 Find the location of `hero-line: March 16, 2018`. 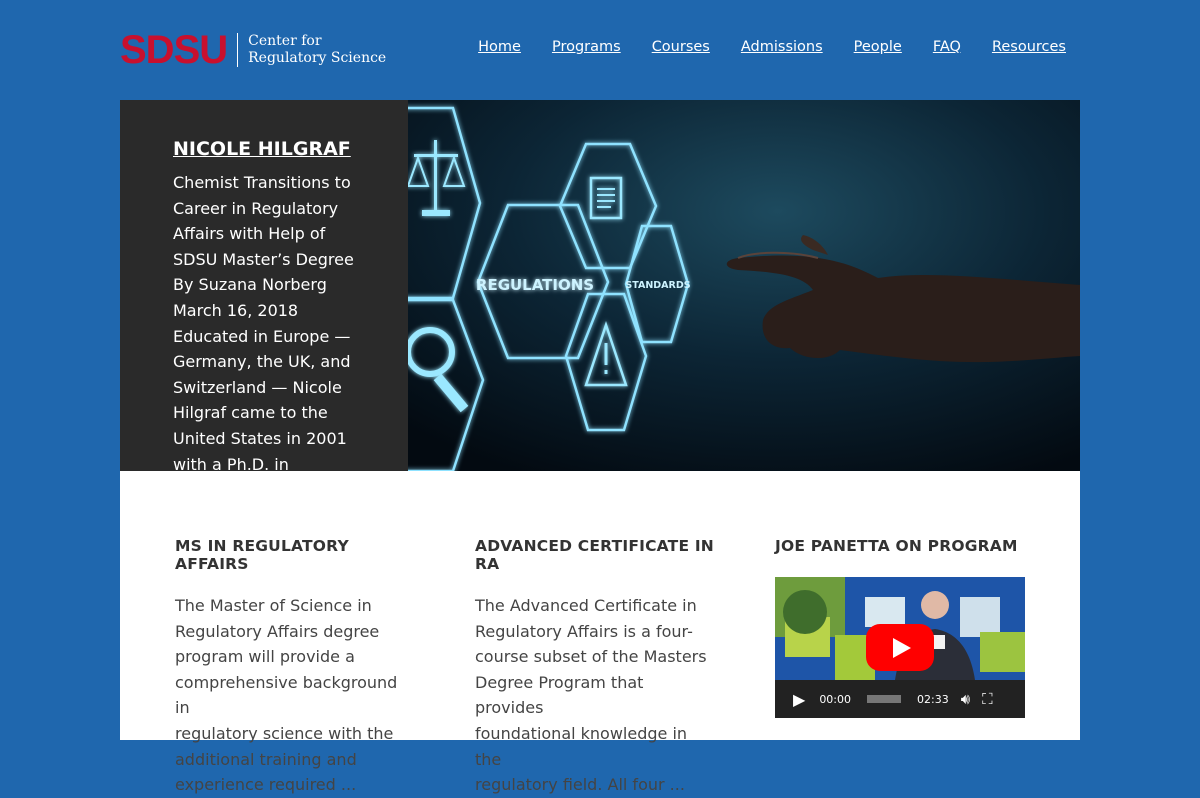

hero-line: March 16, 2018 is located at coordinates (236, 310).